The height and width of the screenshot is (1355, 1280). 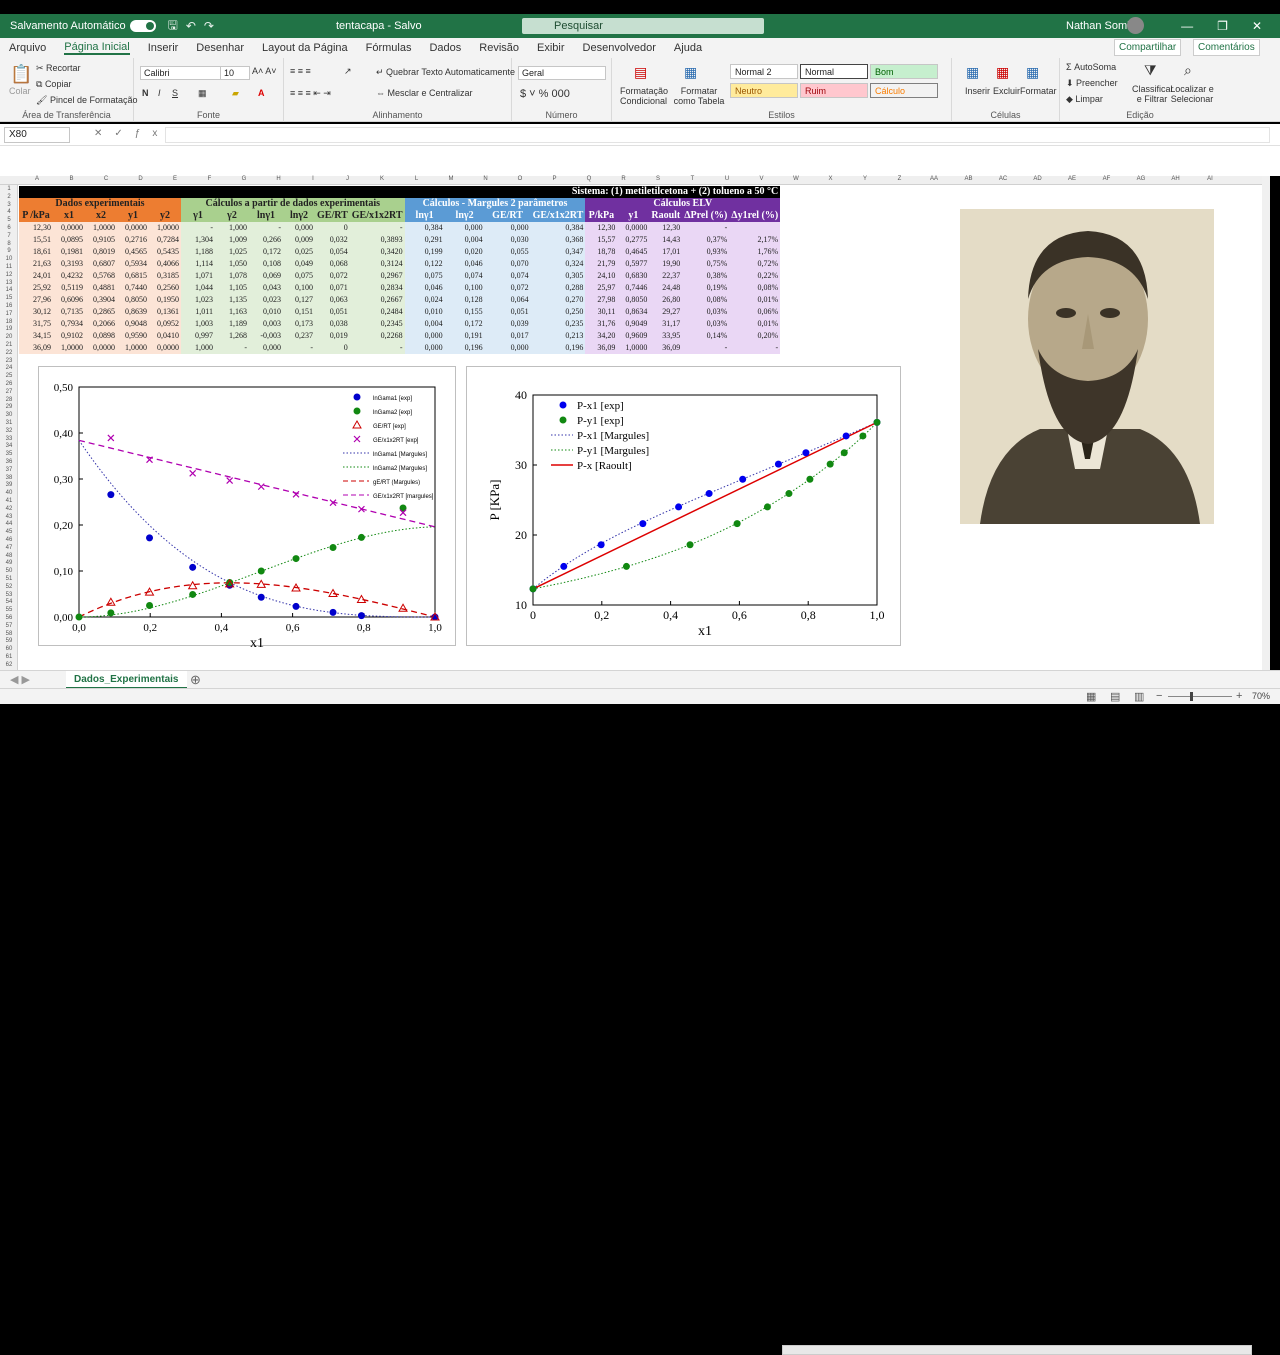 I want to click on table-cell: 0,08%, so click(x=755, y=288).